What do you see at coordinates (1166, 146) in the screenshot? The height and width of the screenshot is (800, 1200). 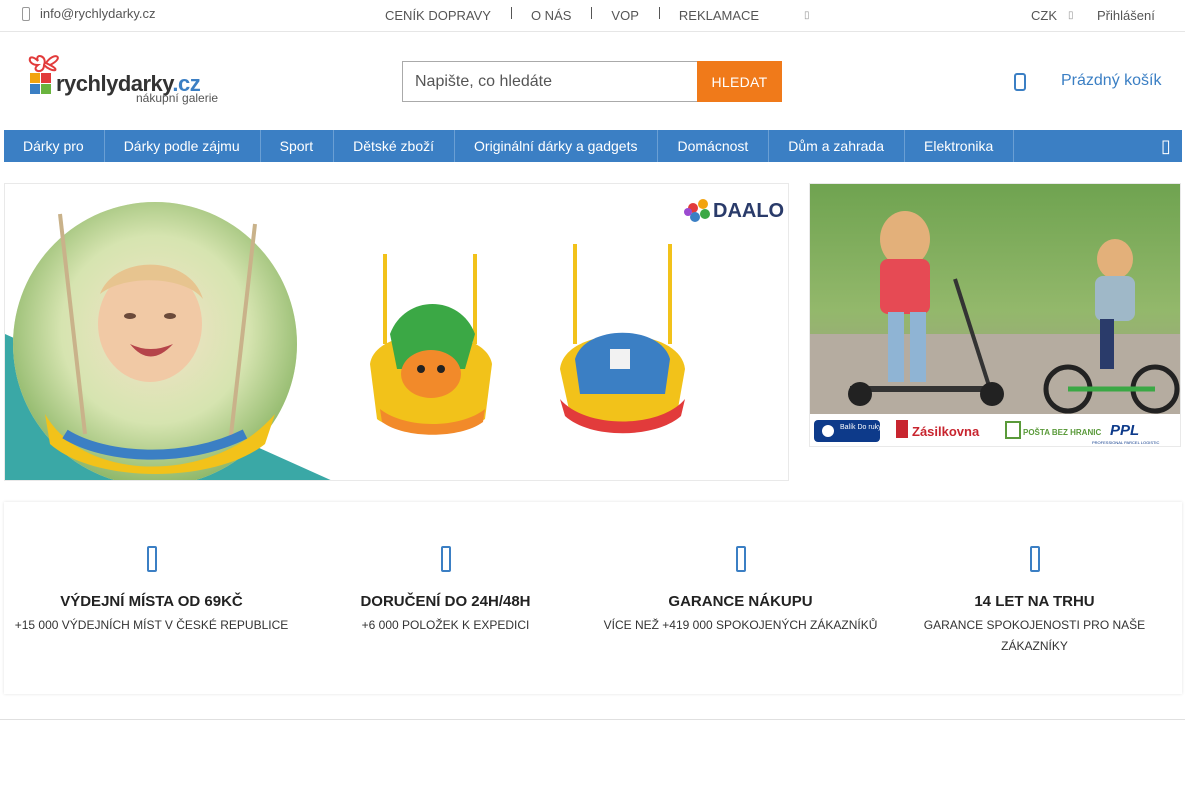 I see `nav-more-icon: ▯` at bounding box center [1166, 146].